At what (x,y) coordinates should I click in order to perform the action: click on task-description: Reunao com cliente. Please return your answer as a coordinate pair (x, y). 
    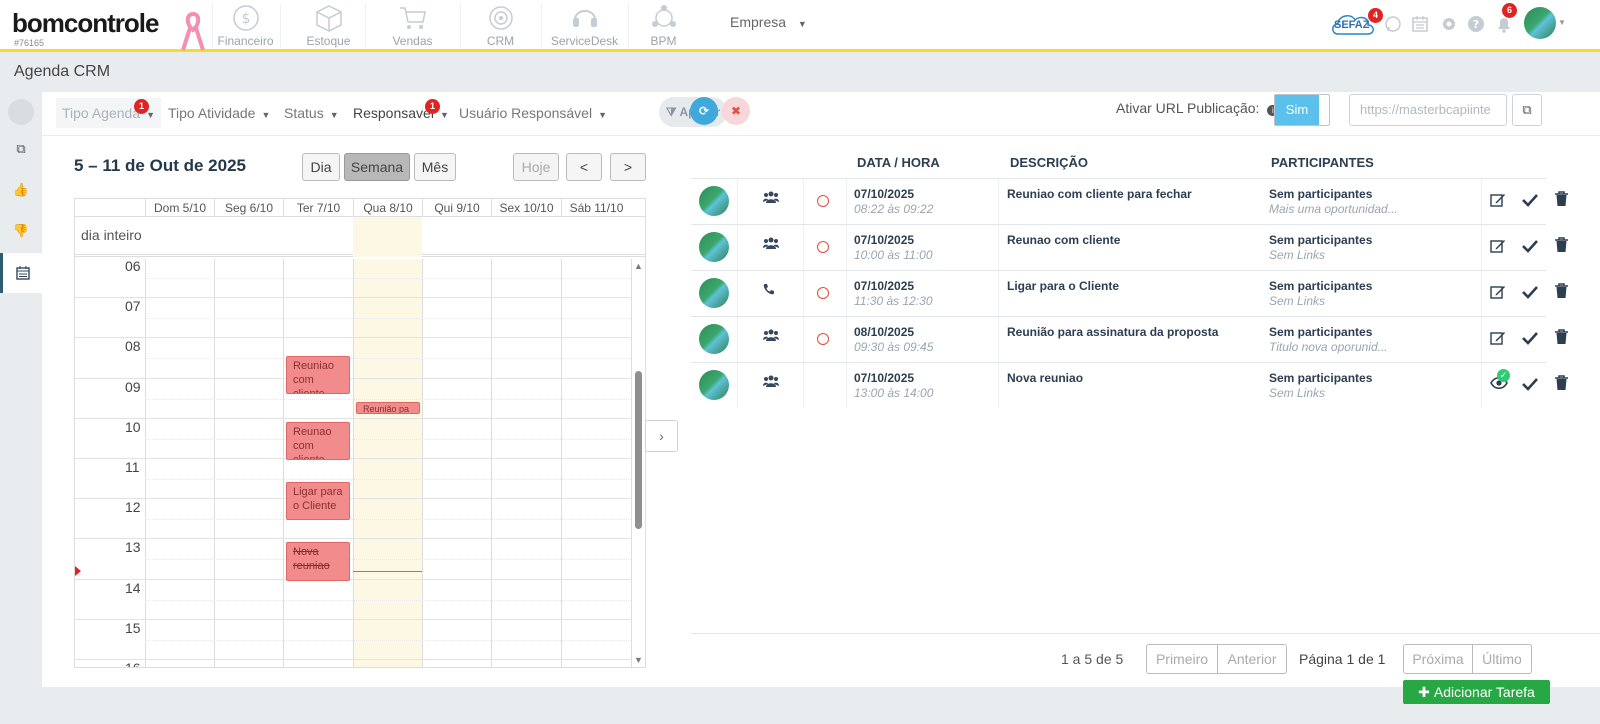
    Looking at the image, I should click on (1063, 240).